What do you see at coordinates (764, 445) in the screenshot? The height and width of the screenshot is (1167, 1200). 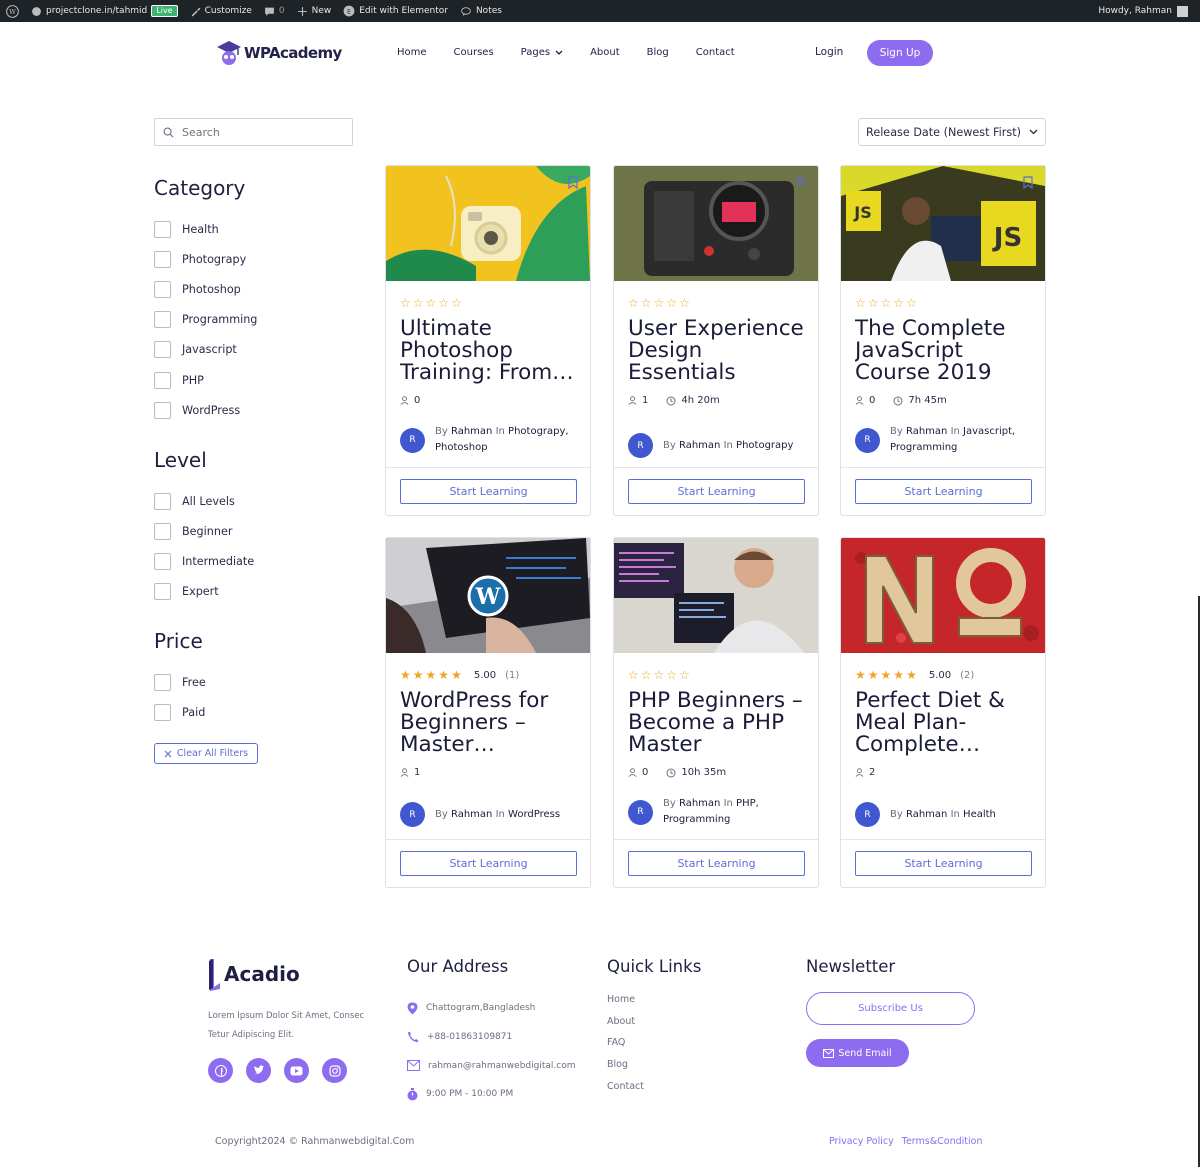 I see `course-categories: Photograpy` at bounding box center [764, 445].